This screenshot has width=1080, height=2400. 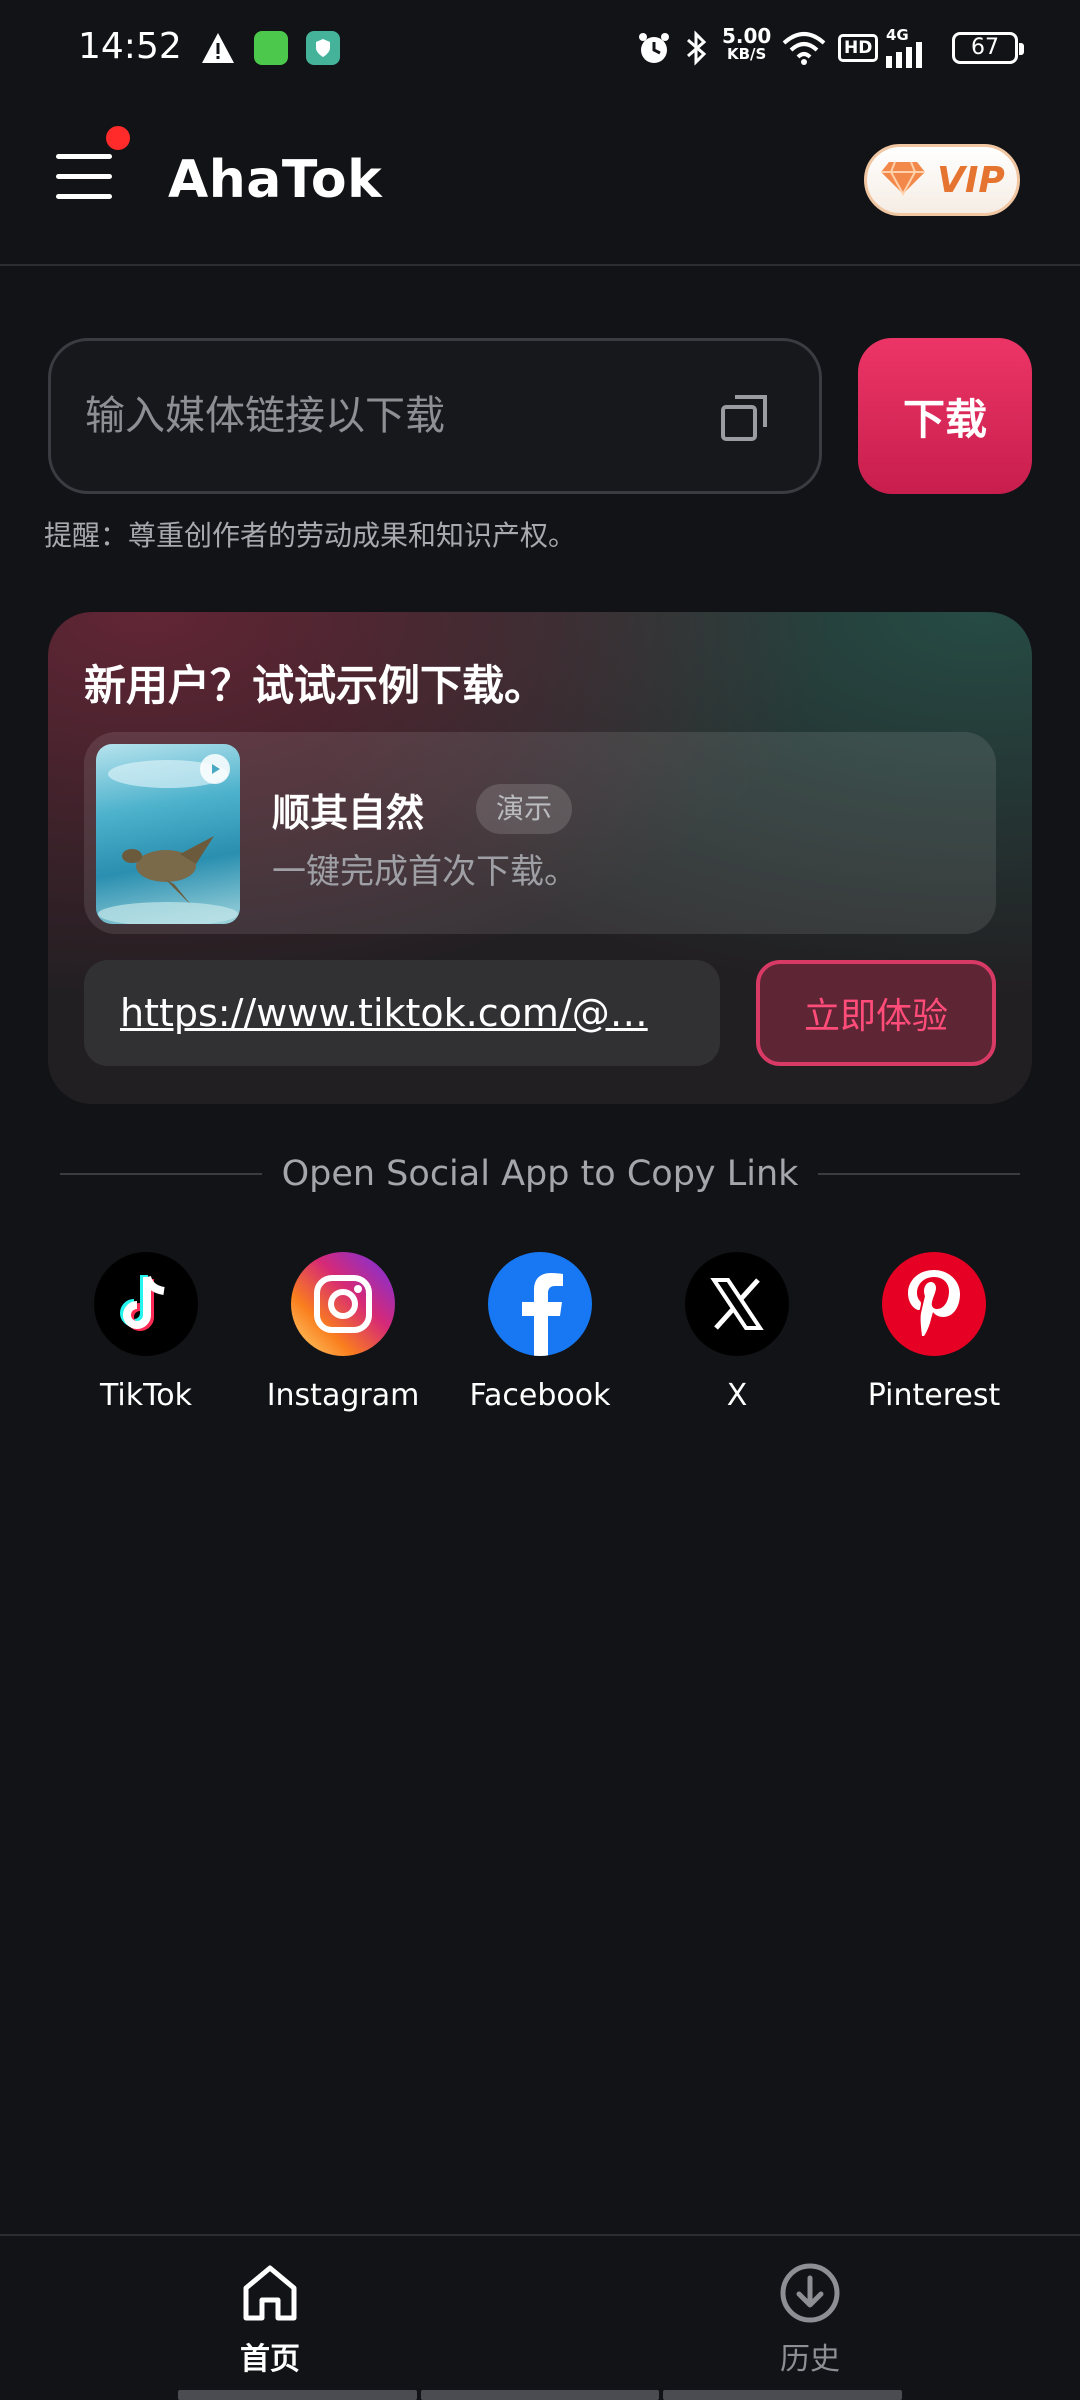 What do you see at coordinates (84, 177) in the screenshot?
I see `menu-button` at bounding box center [84, 177].